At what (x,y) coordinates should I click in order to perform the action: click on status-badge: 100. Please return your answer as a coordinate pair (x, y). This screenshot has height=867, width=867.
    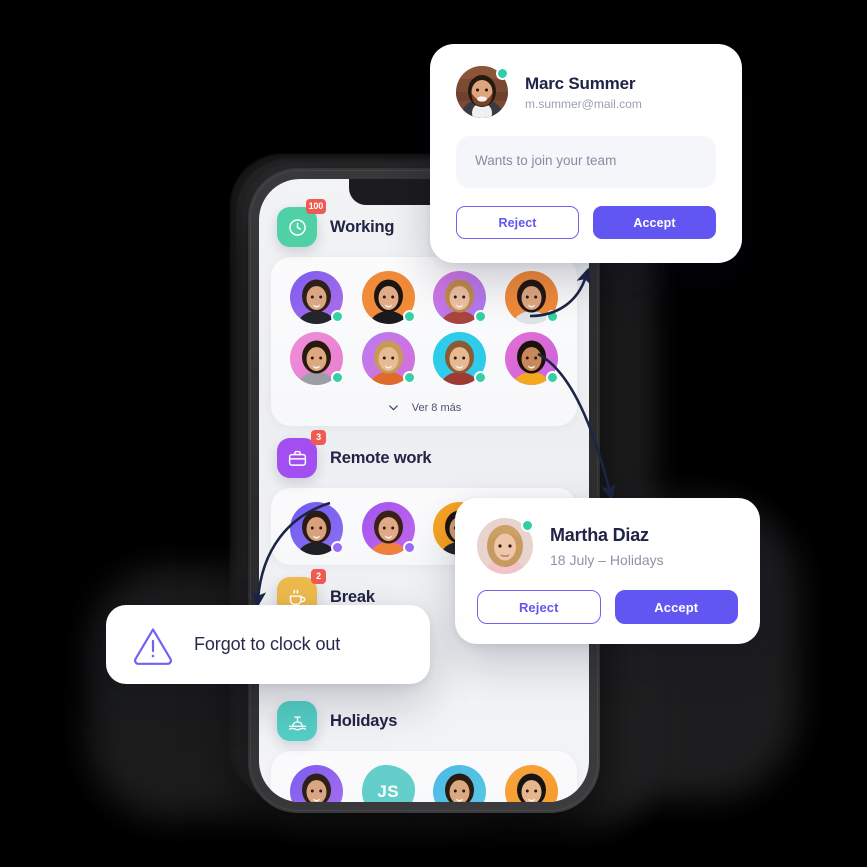
    Looking at the image, I should click on (315, 206).